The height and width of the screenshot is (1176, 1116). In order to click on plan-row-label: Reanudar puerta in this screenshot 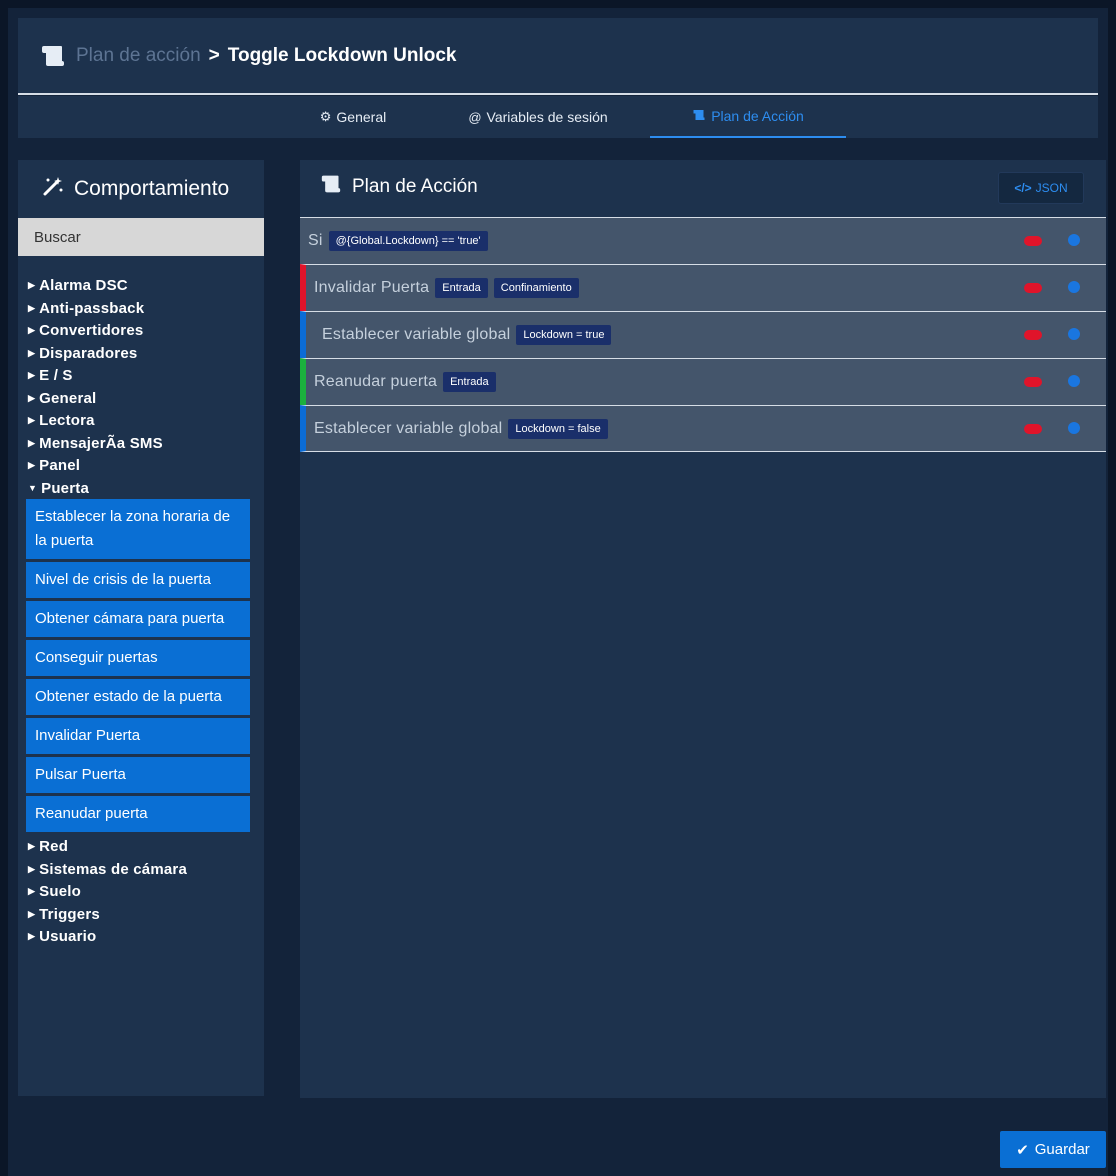, I will do `click(376, 381)`.